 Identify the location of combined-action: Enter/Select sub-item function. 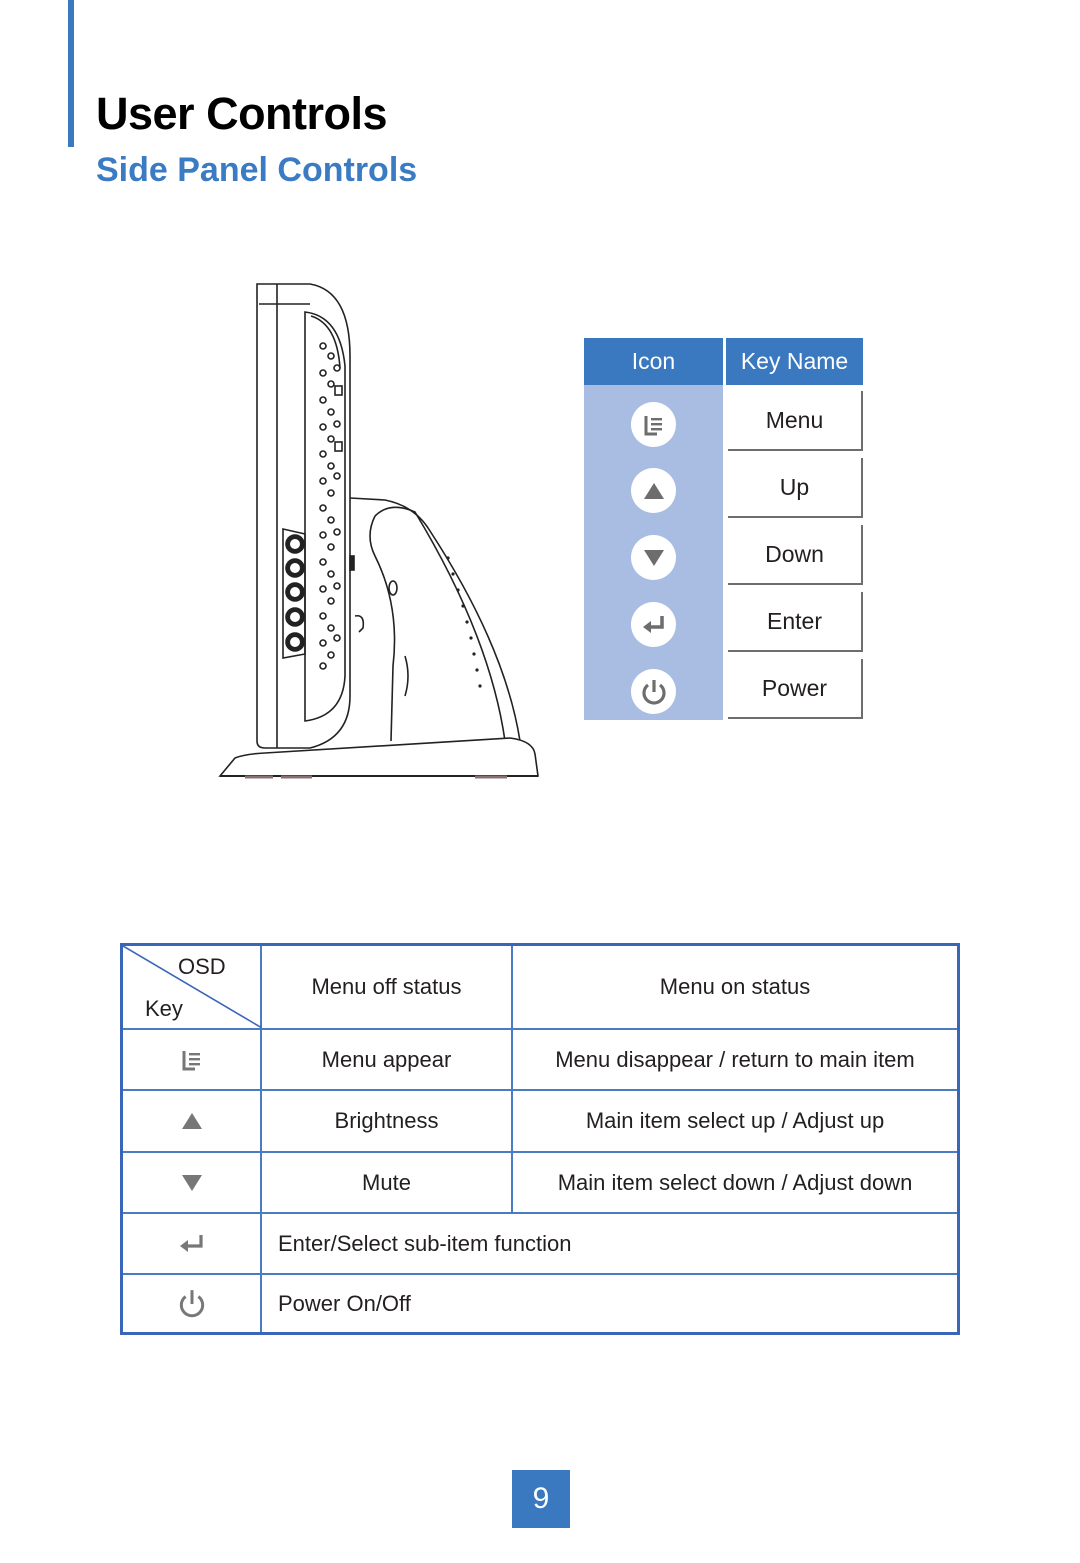
(425, 1243).